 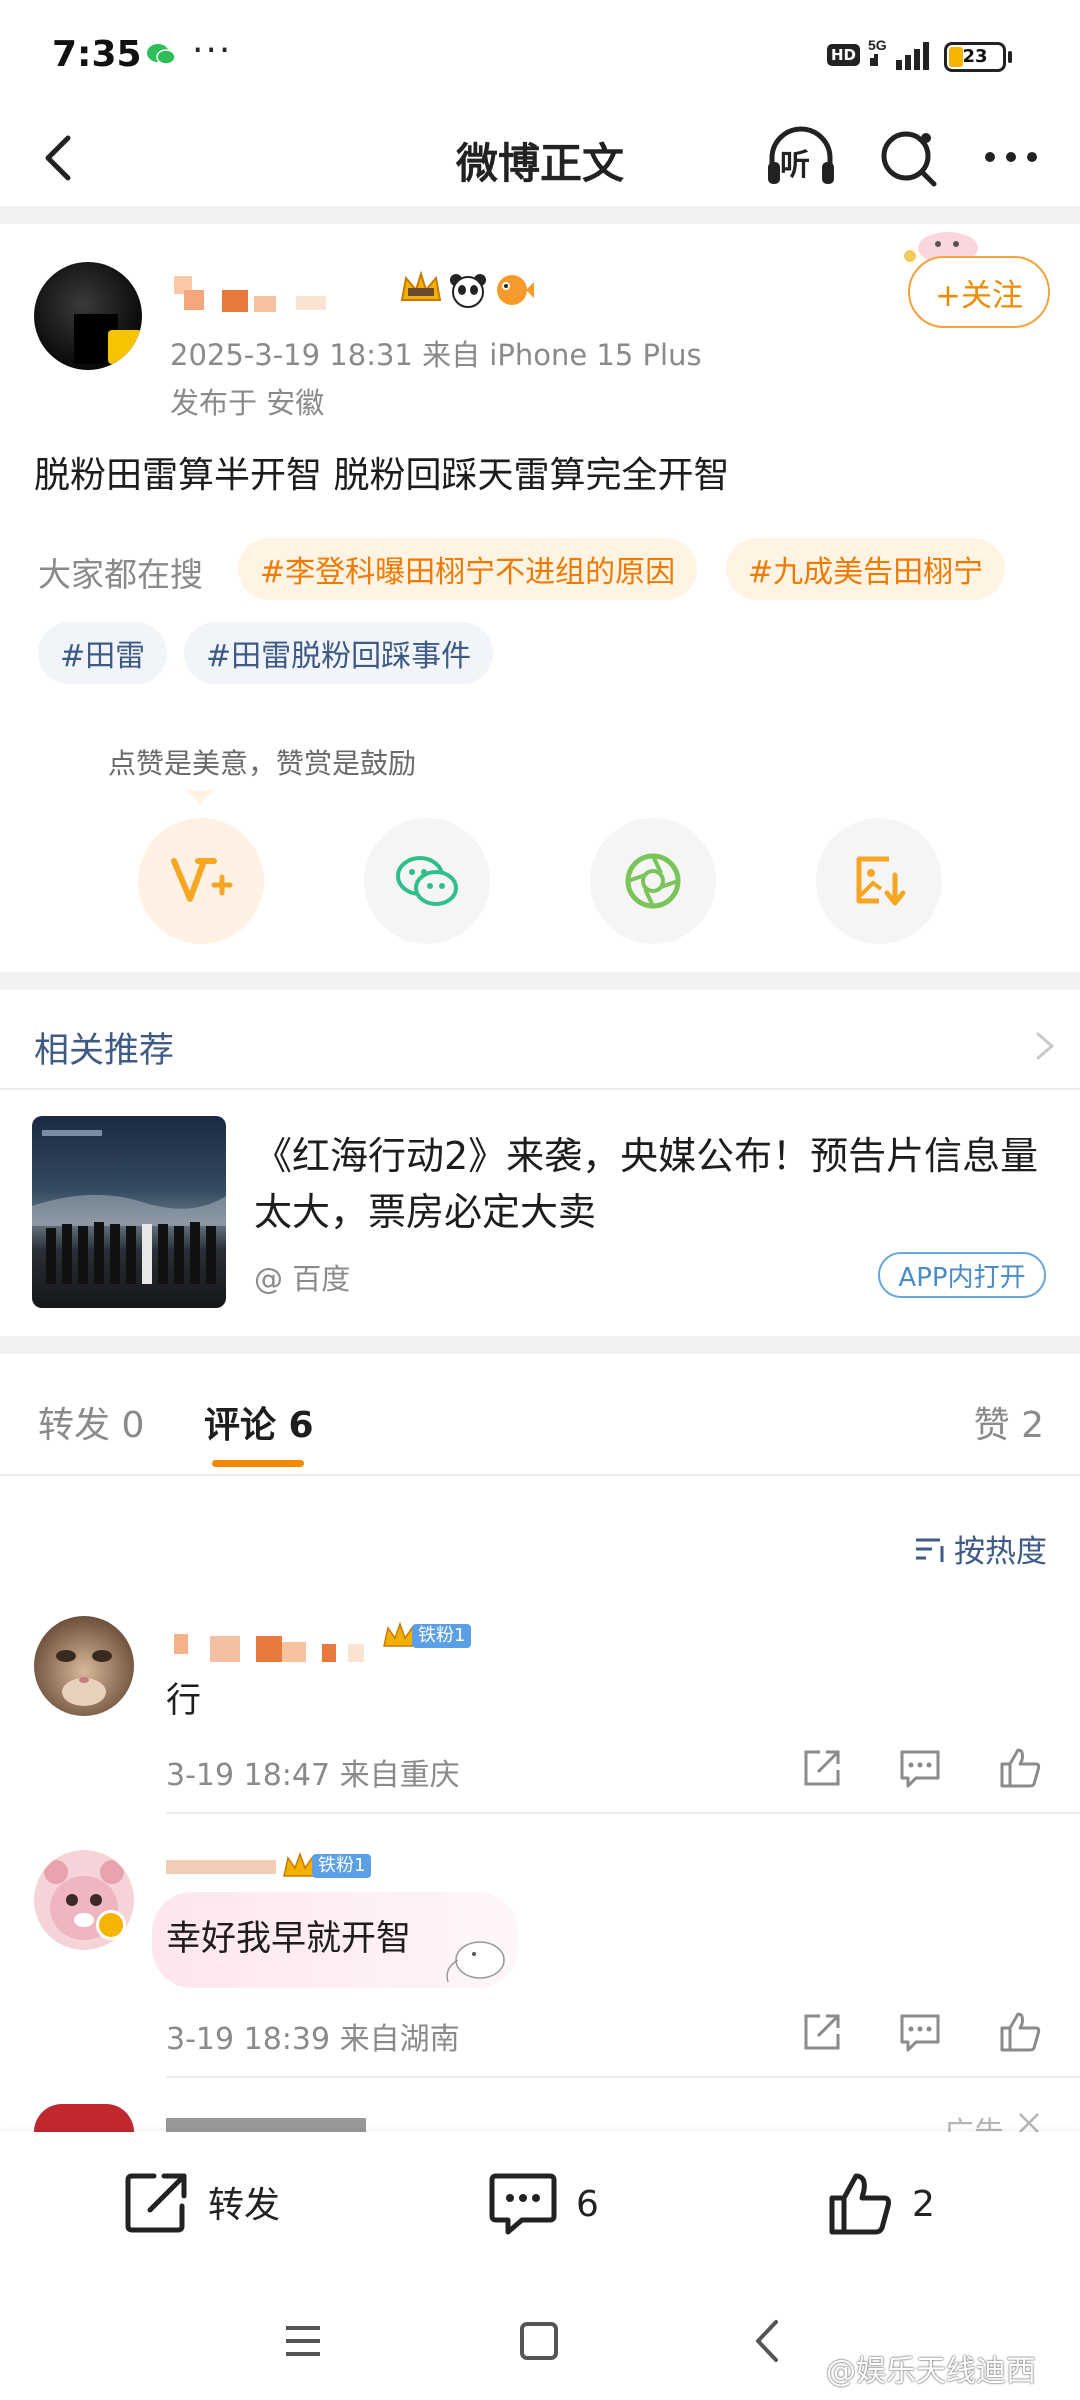 What do you see at coordinates (289, 1939) in the screenshot?
I see `comment-text: 幸好我早就开智` at bounding box center [289, 1939].